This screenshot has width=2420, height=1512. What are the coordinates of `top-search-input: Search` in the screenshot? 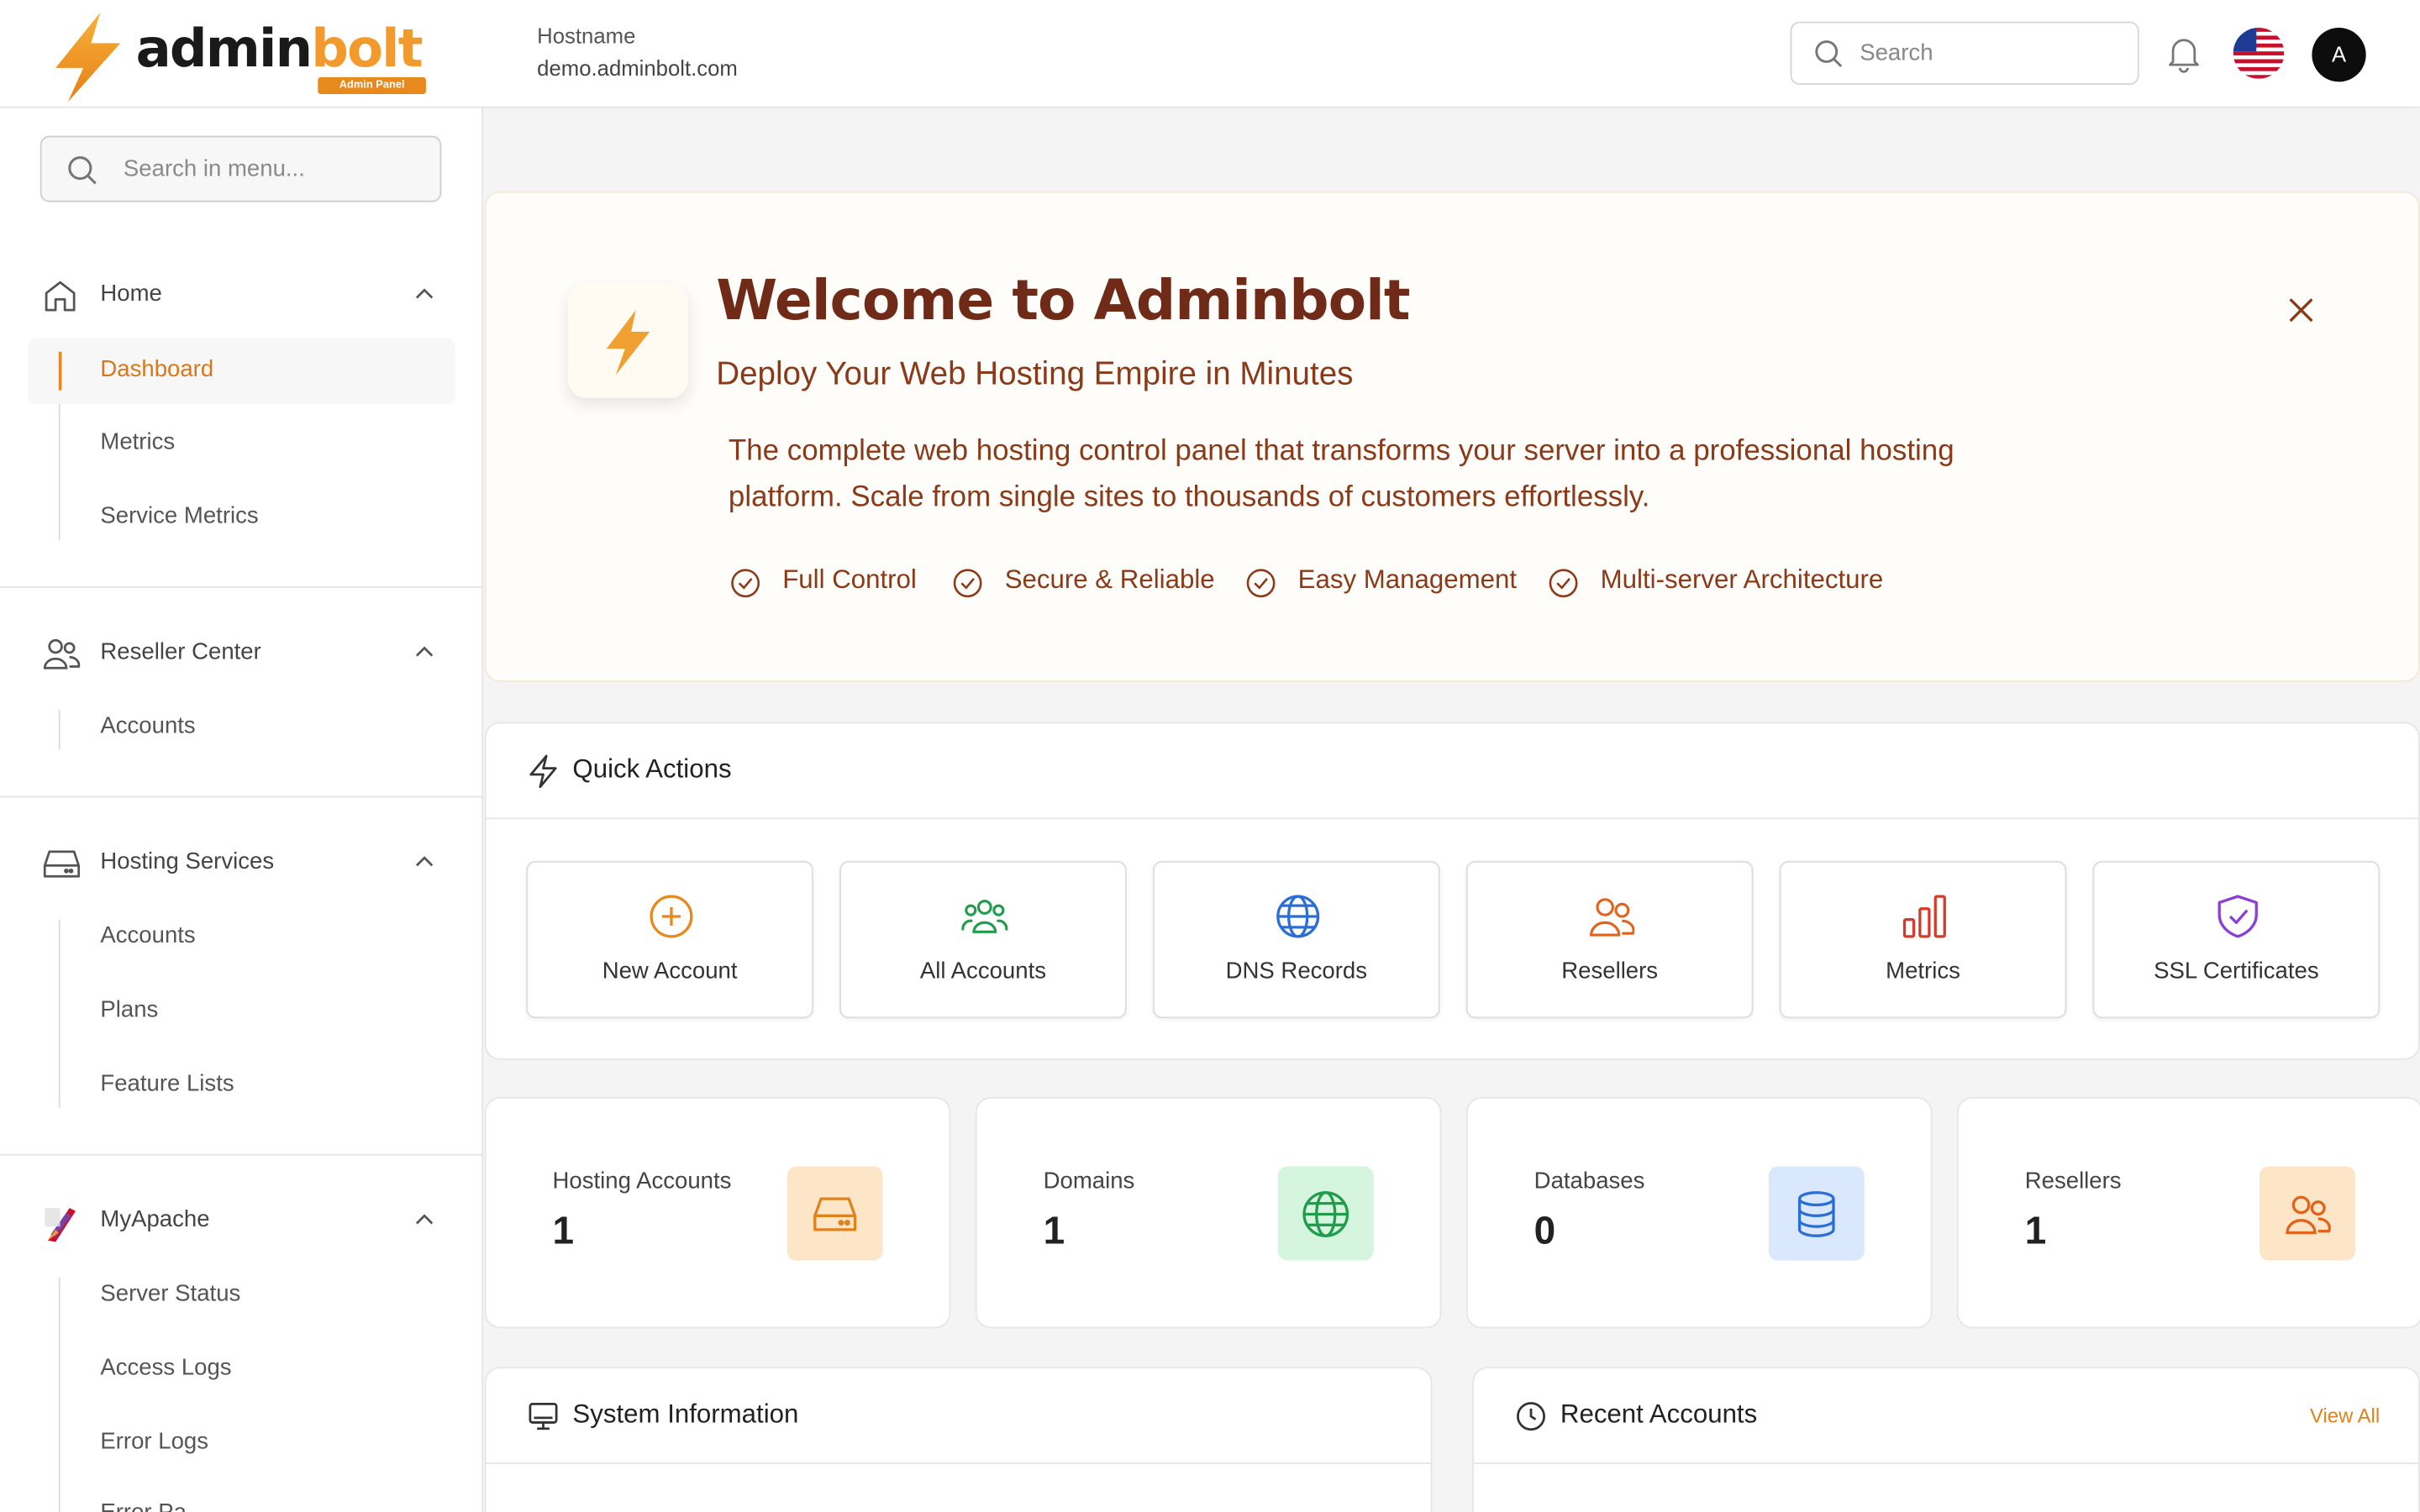 It's located at (1965, 53).